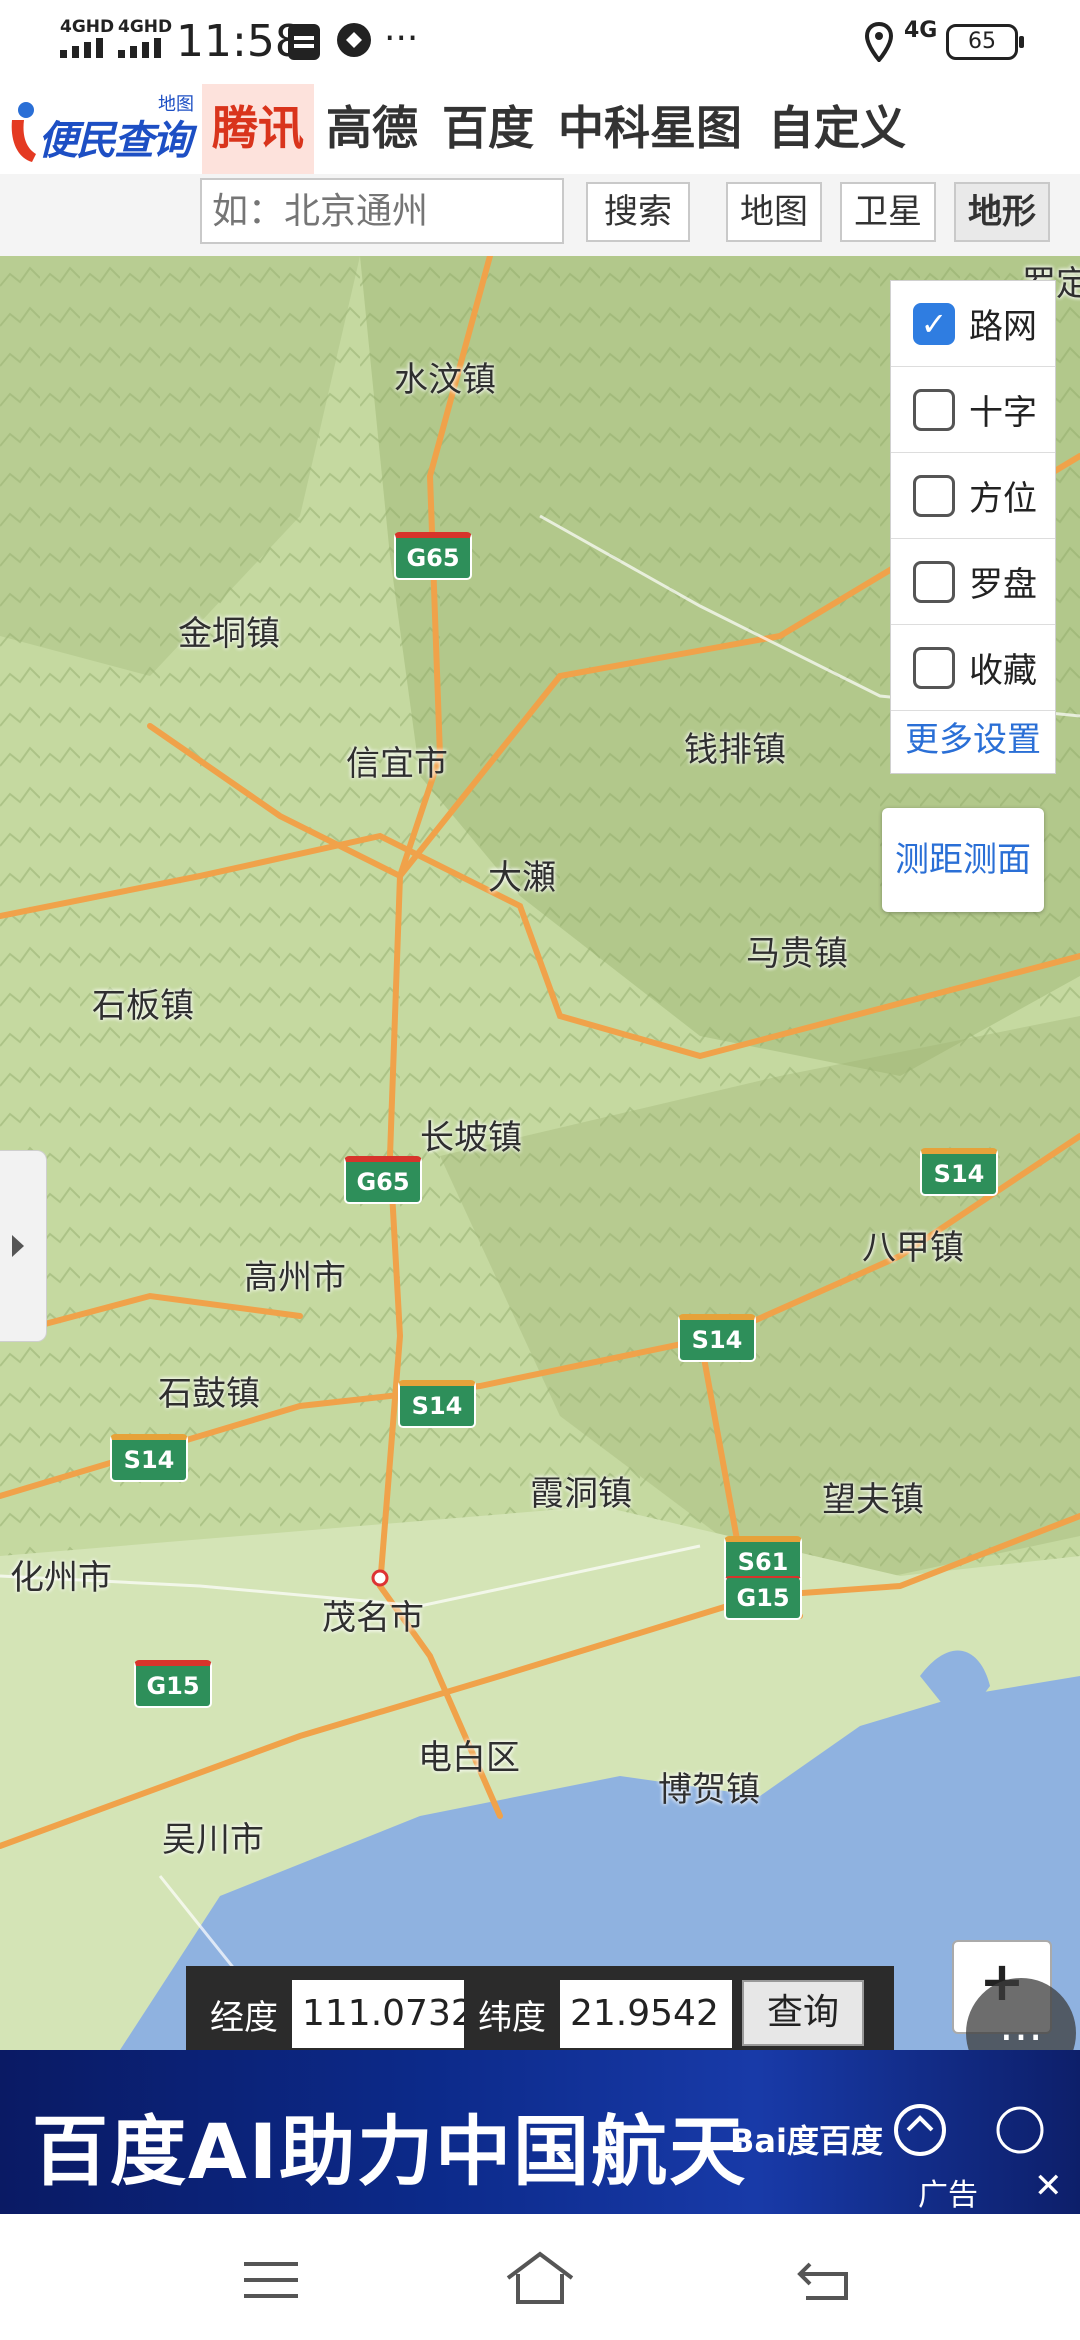  What do you see at coordinates (913, 1248) in the screenshot?
I see `place-label: 八甲镇` at bounding box center [913, 1248].